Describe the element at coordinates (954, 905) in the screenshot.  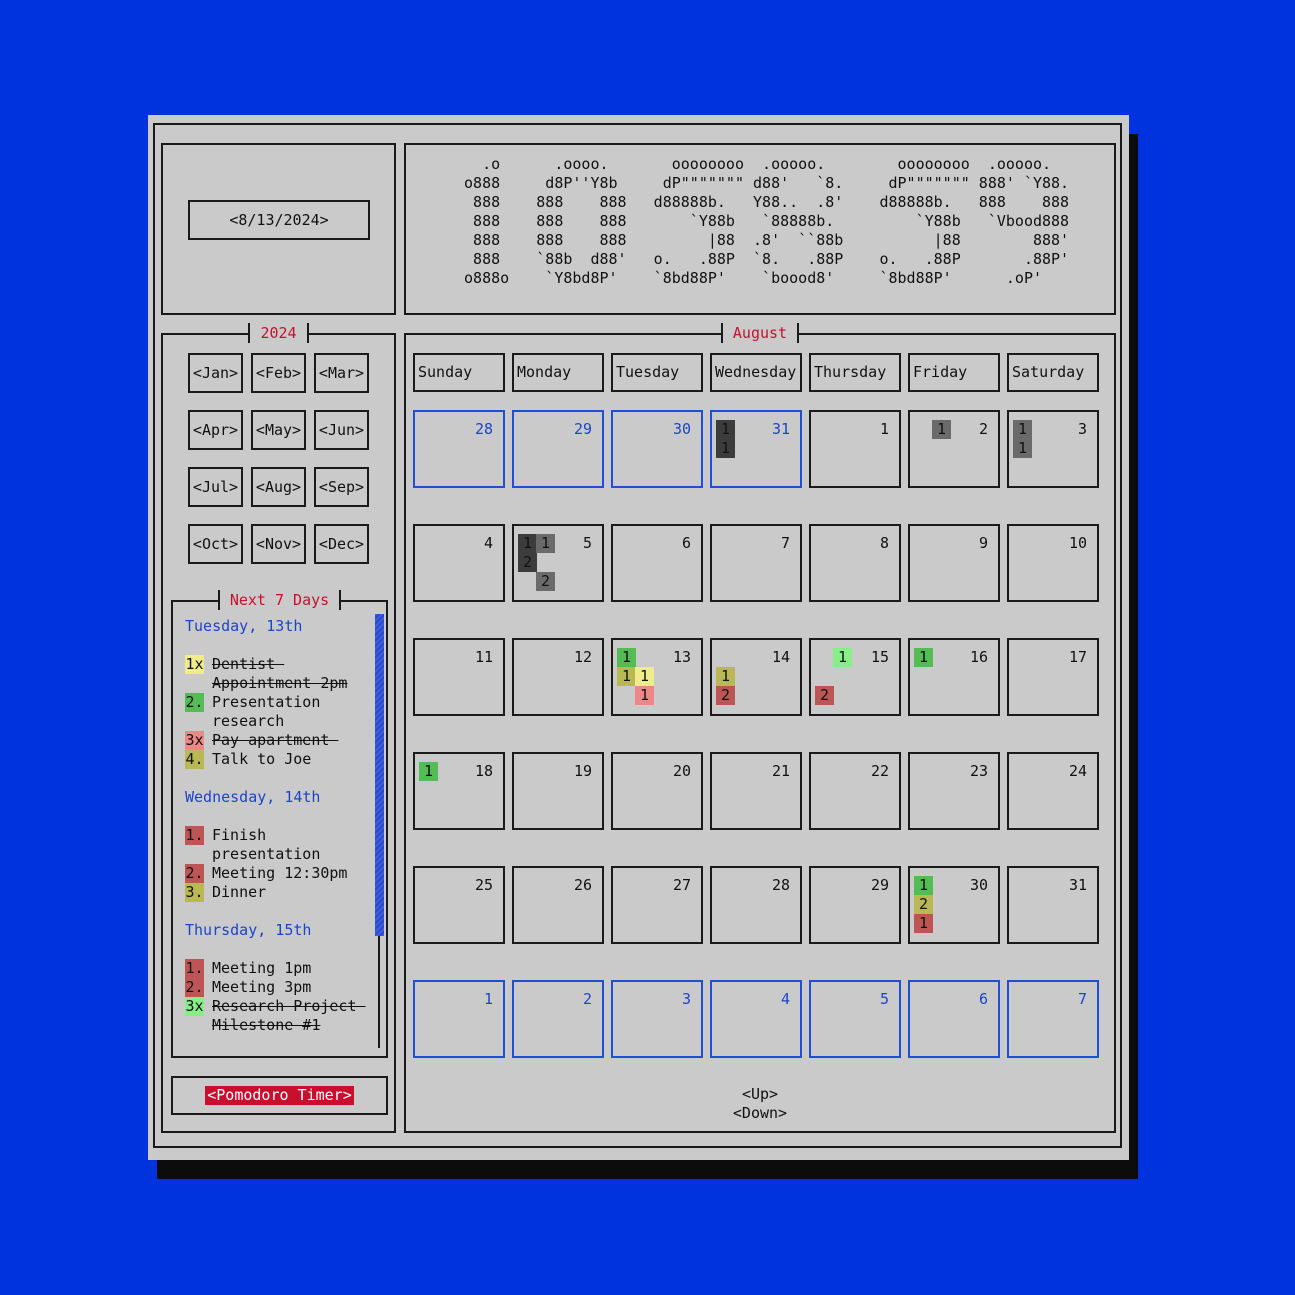
I see `day-cell: 30 1 2 1` at that location.